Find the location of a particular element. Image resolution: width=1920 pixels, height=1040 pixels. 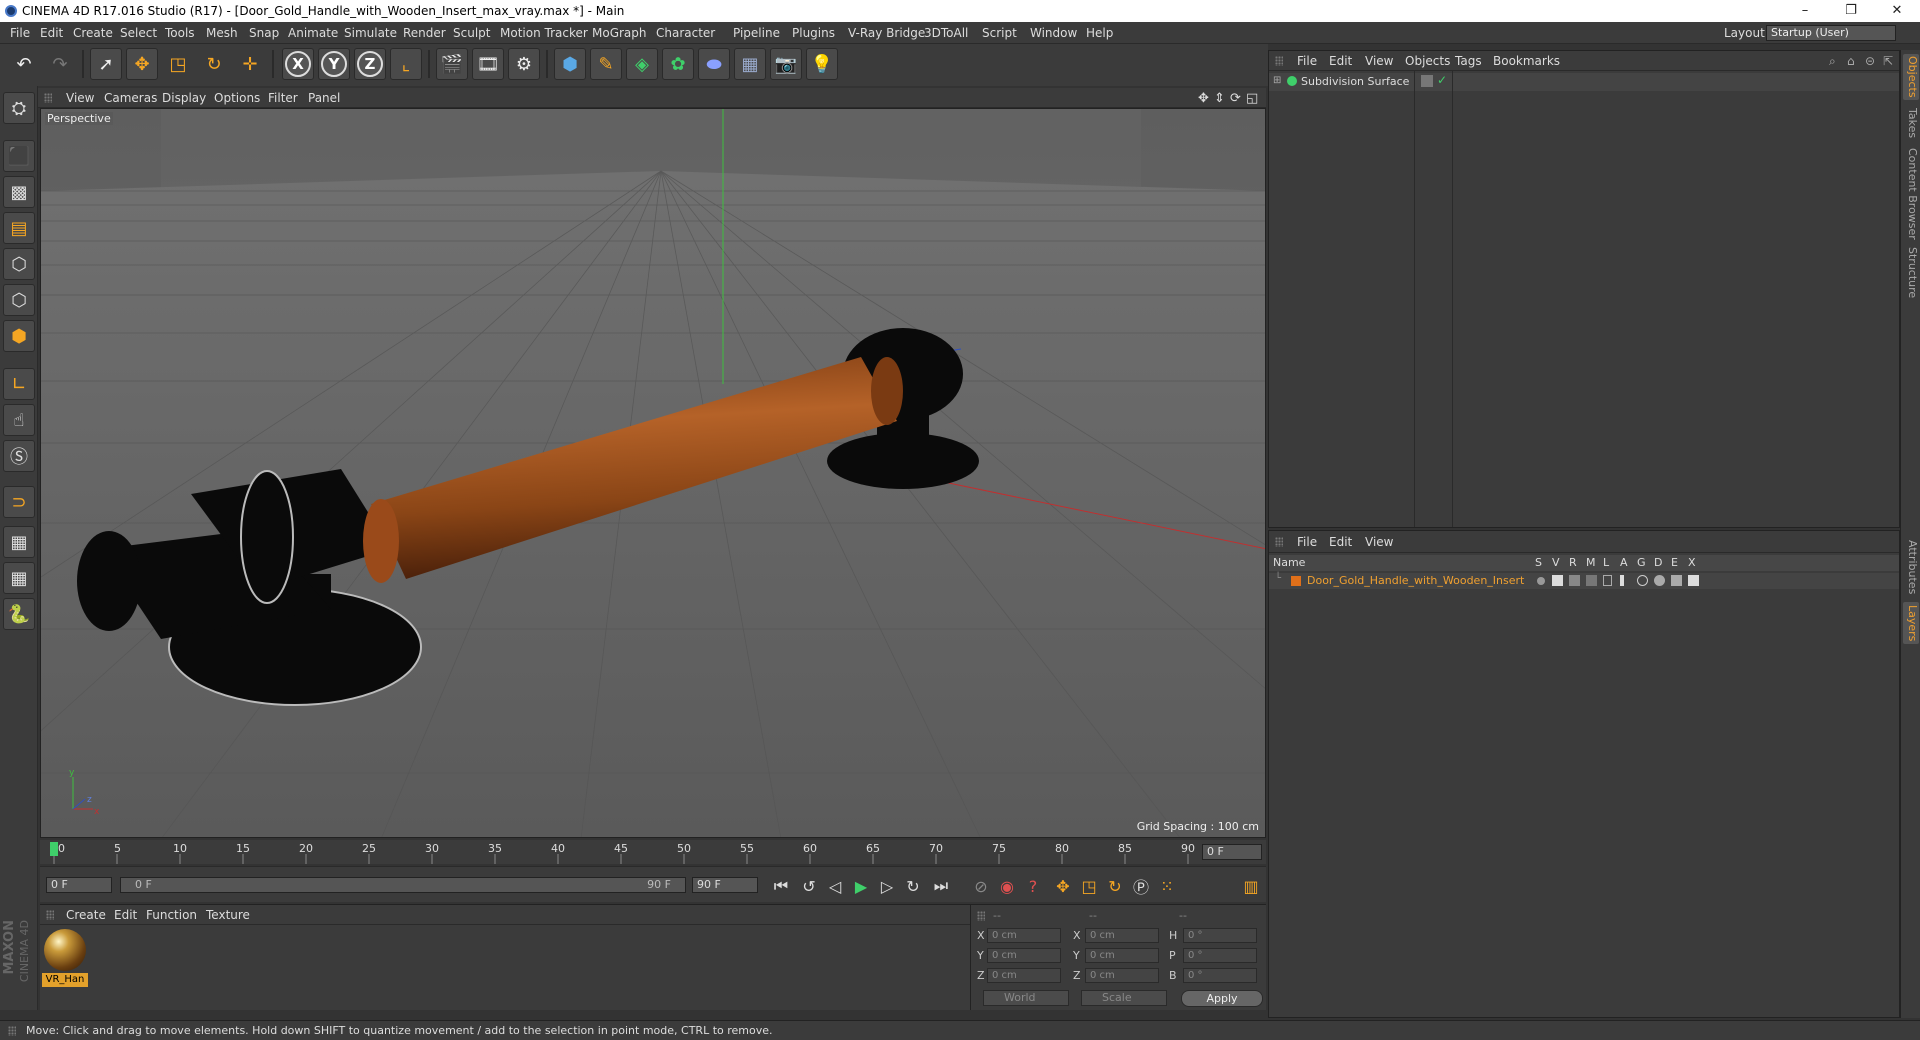

layer-view-icon is located at coordinates (1557, 580).